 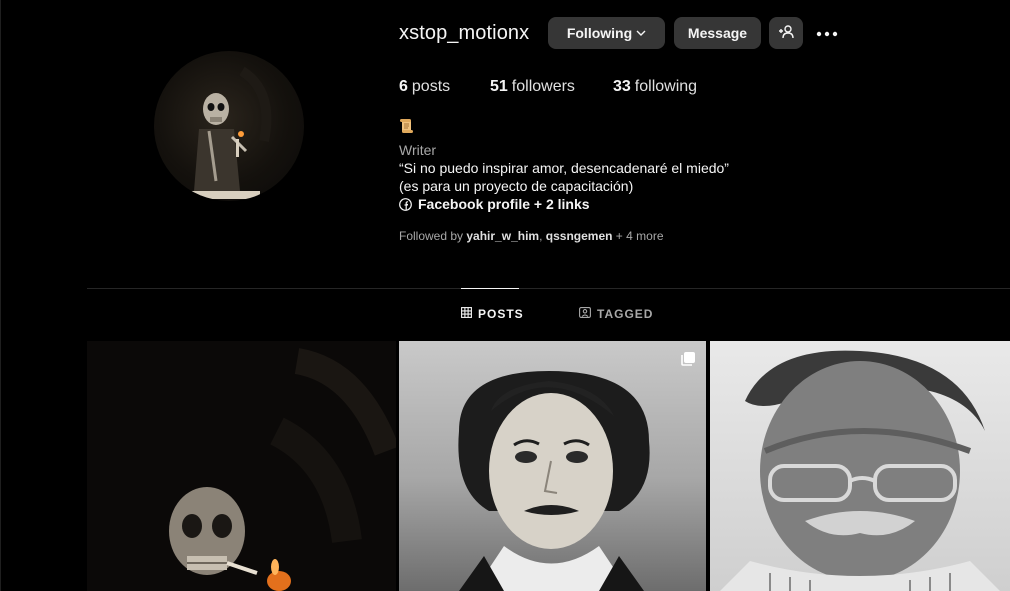 What do you see at coordinates (431, 236) in the screenshot?
I see `followed-by-prefix: Followed by` at bounding box center [431, 236].